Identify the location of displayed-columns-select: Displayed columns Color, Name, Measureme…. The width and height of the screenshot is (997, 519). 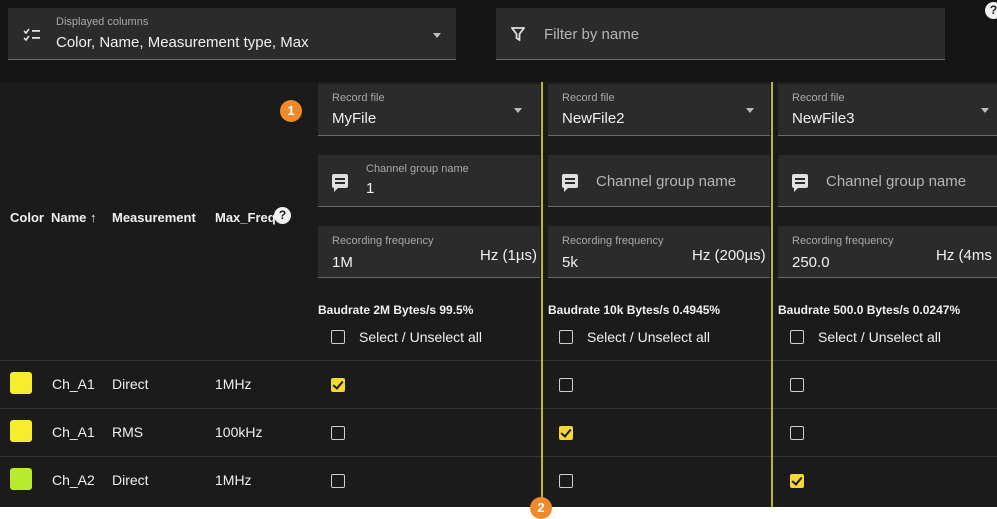
(232, 34).